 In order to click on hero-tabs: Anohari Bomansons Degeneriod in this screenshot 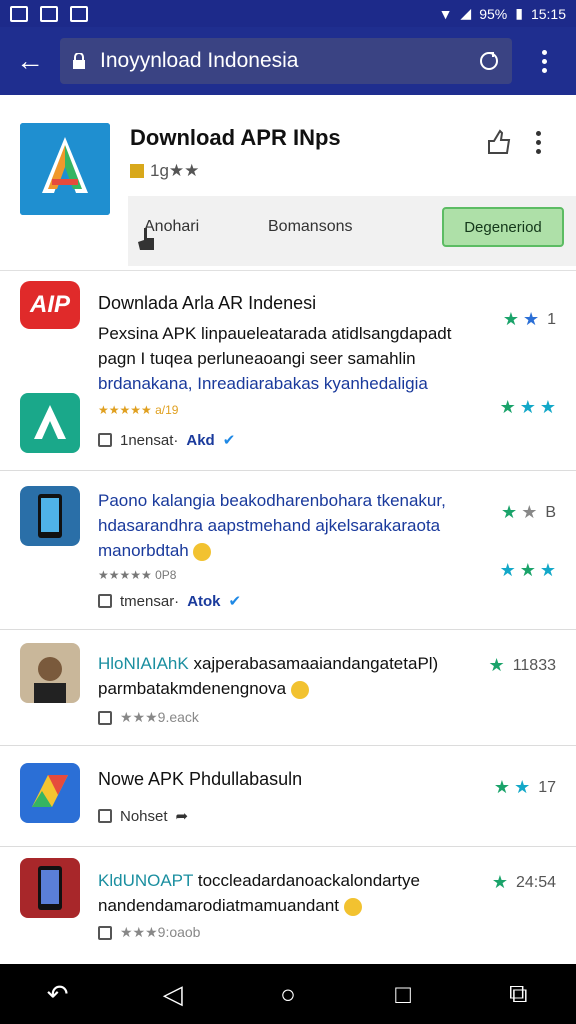, I will do `click(352, 231)`.